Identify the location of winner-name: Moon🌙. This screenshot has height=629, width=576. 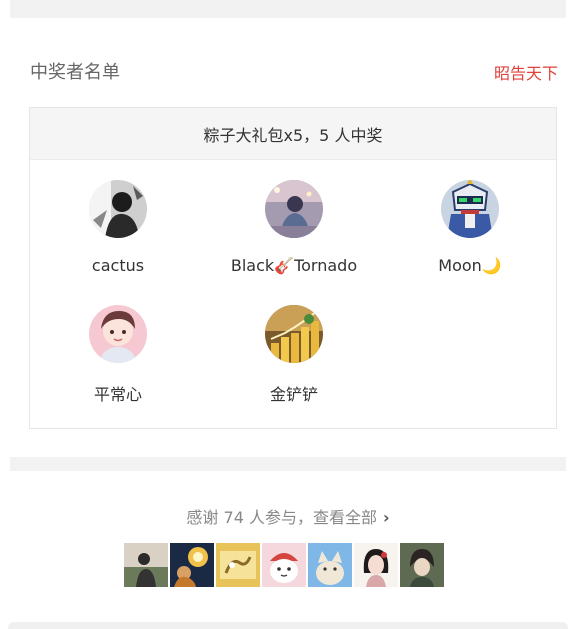
(470, 265).